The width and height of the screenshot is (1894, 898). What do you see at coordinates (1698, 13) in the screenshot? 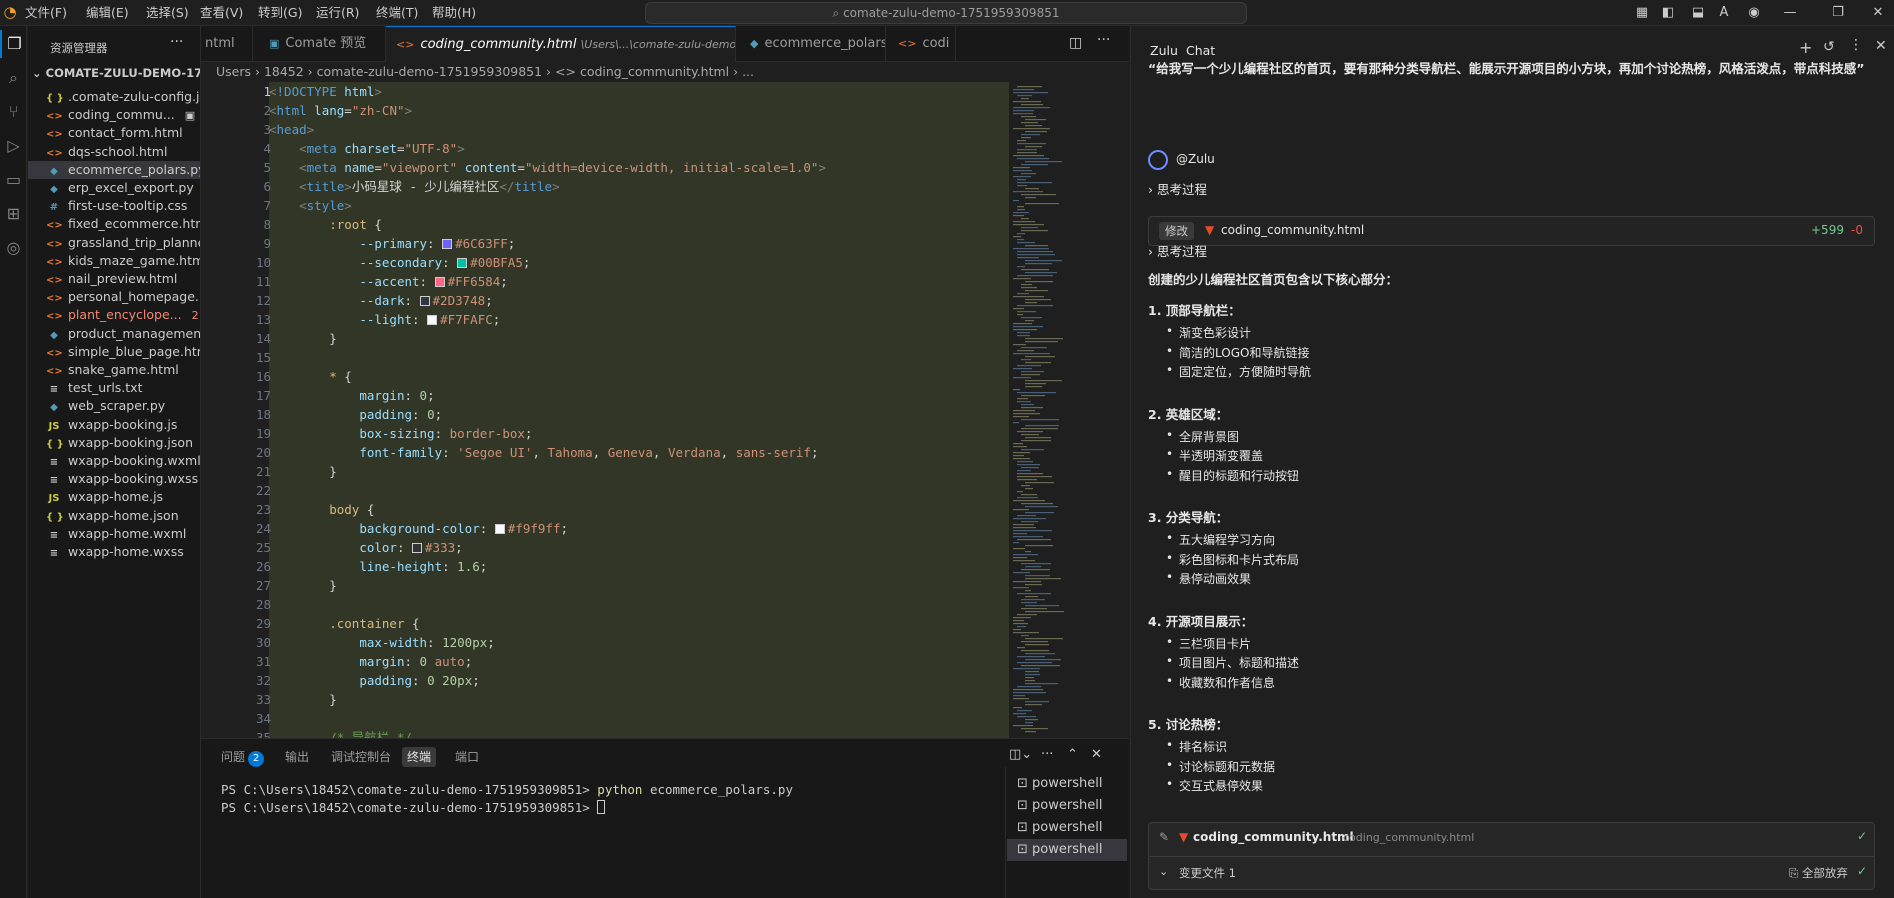
I see `toggle-panel-icon: ⬓` at bounding box center [1698, 13].